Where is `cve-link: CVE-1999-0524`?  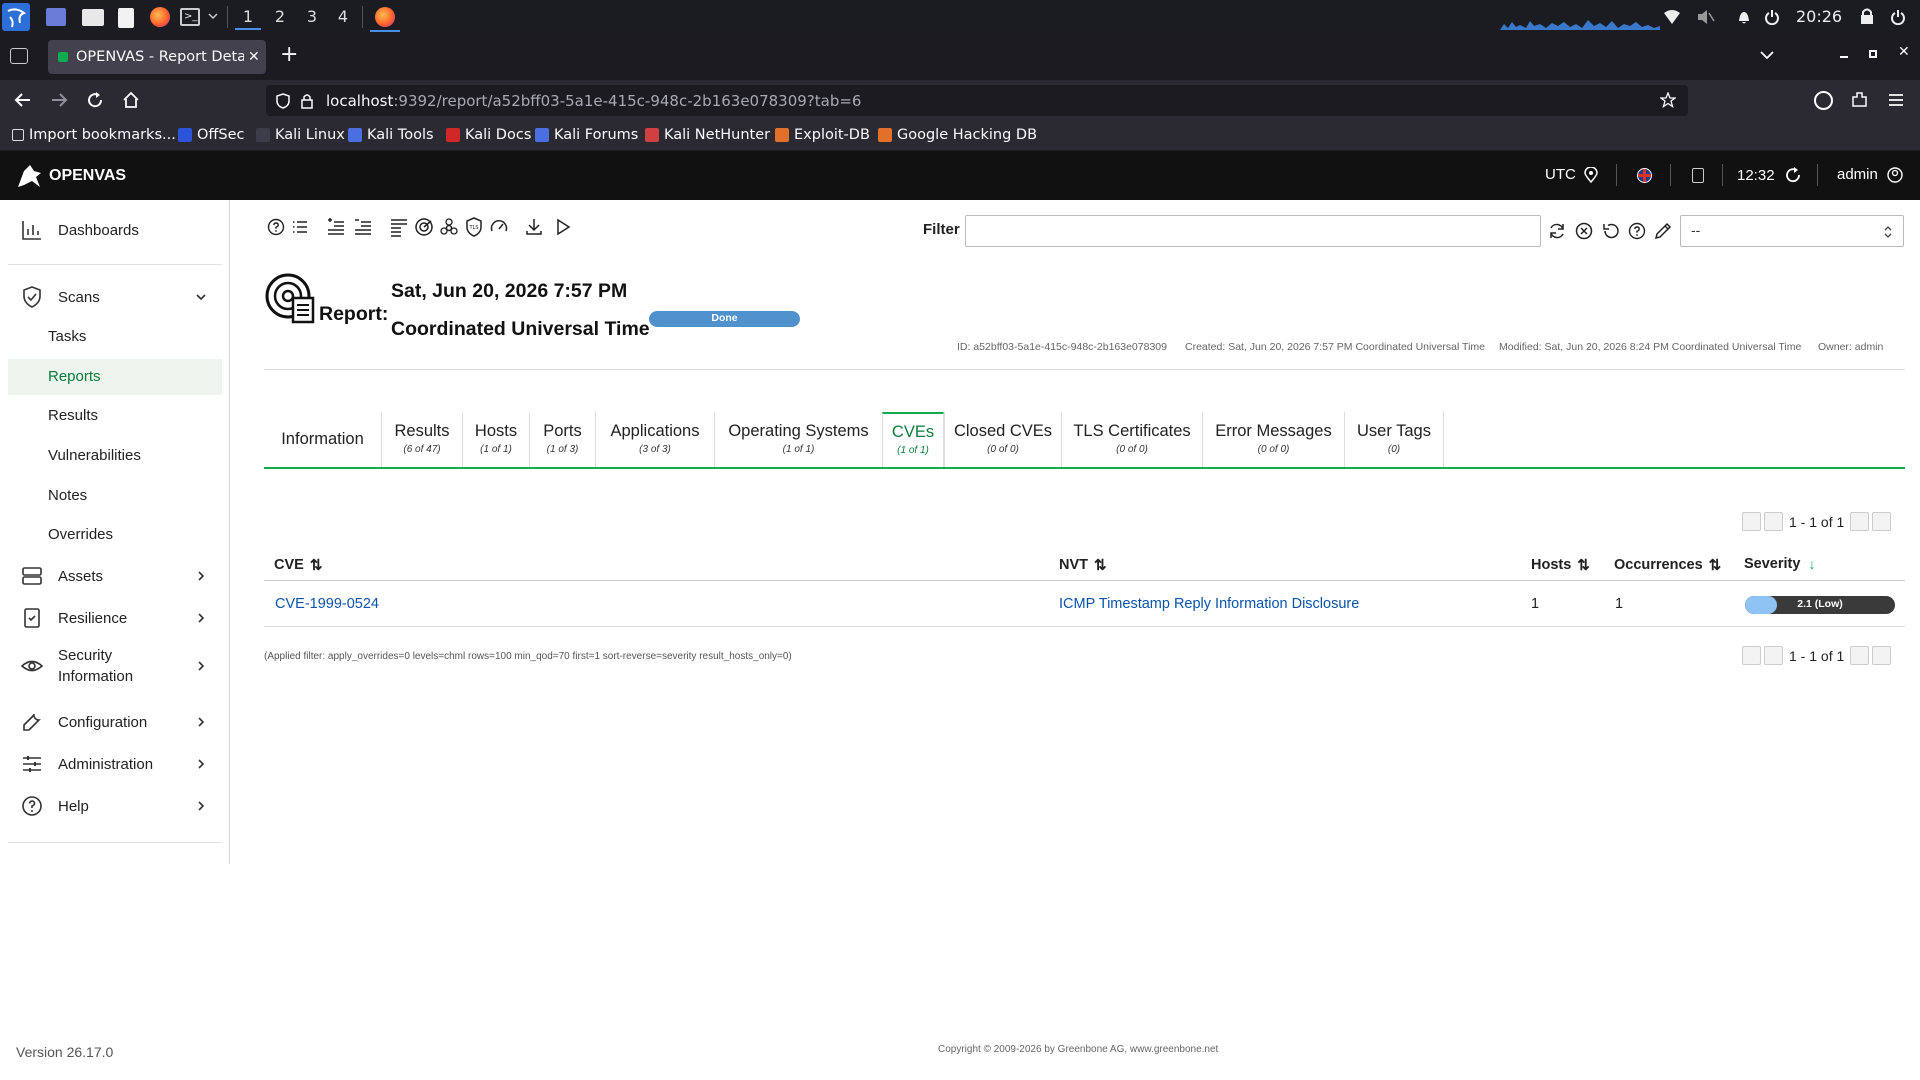
cve-link: CVE-1999-0524 is located at coordinates (327, 604).